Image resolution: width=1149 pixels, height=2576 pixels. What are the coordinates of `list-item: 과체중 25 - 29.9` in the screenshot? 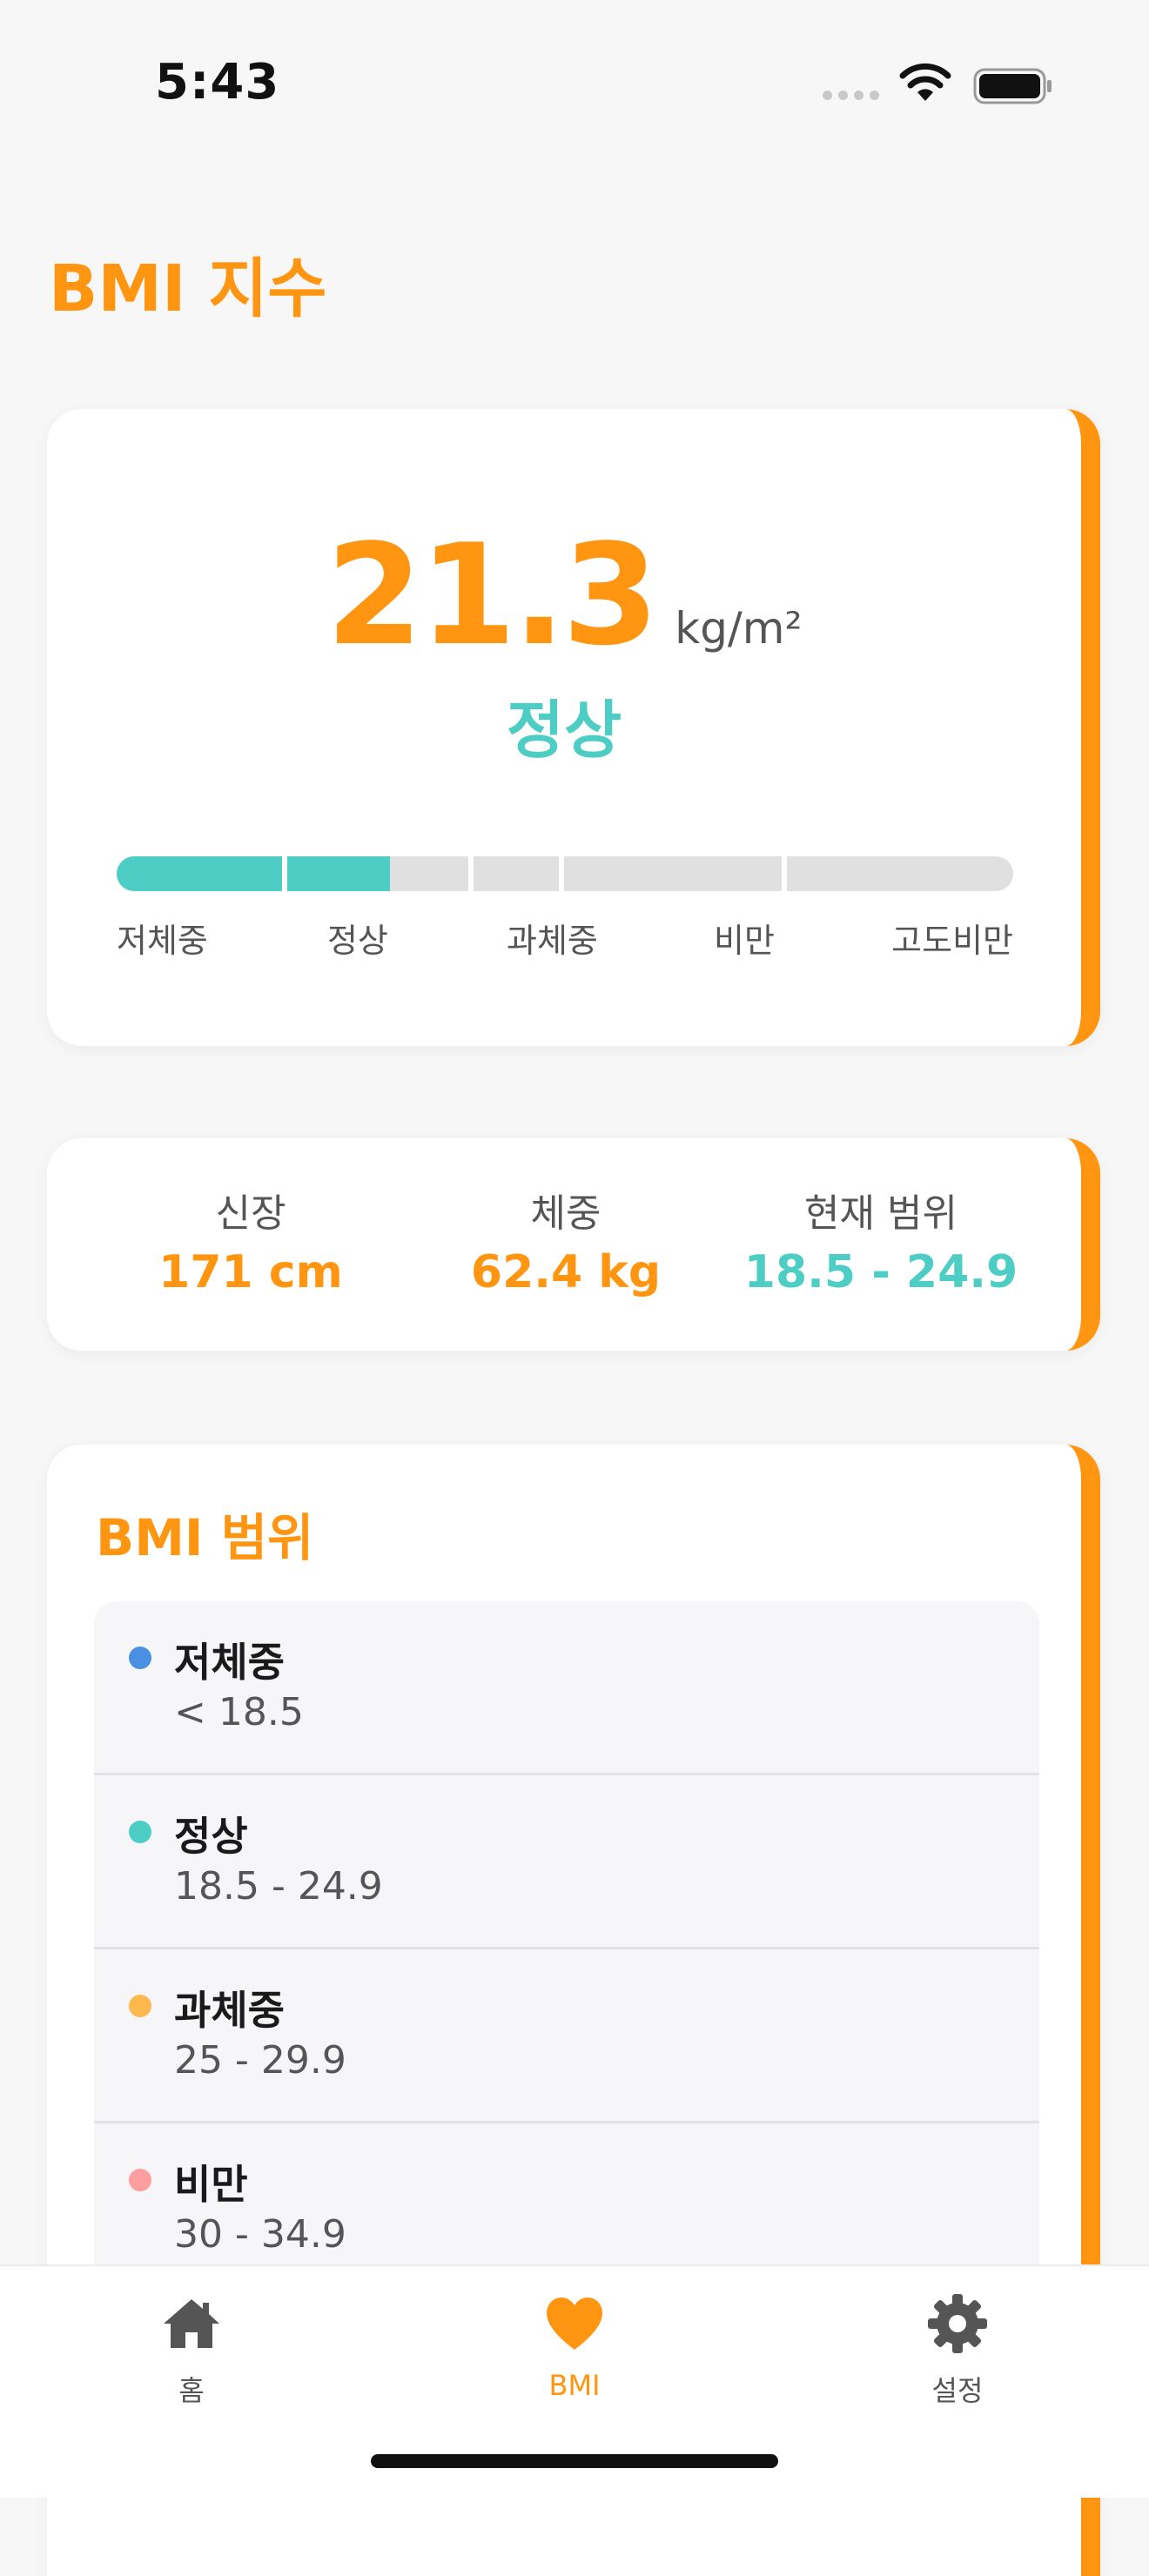 It's located at (566, 2036).